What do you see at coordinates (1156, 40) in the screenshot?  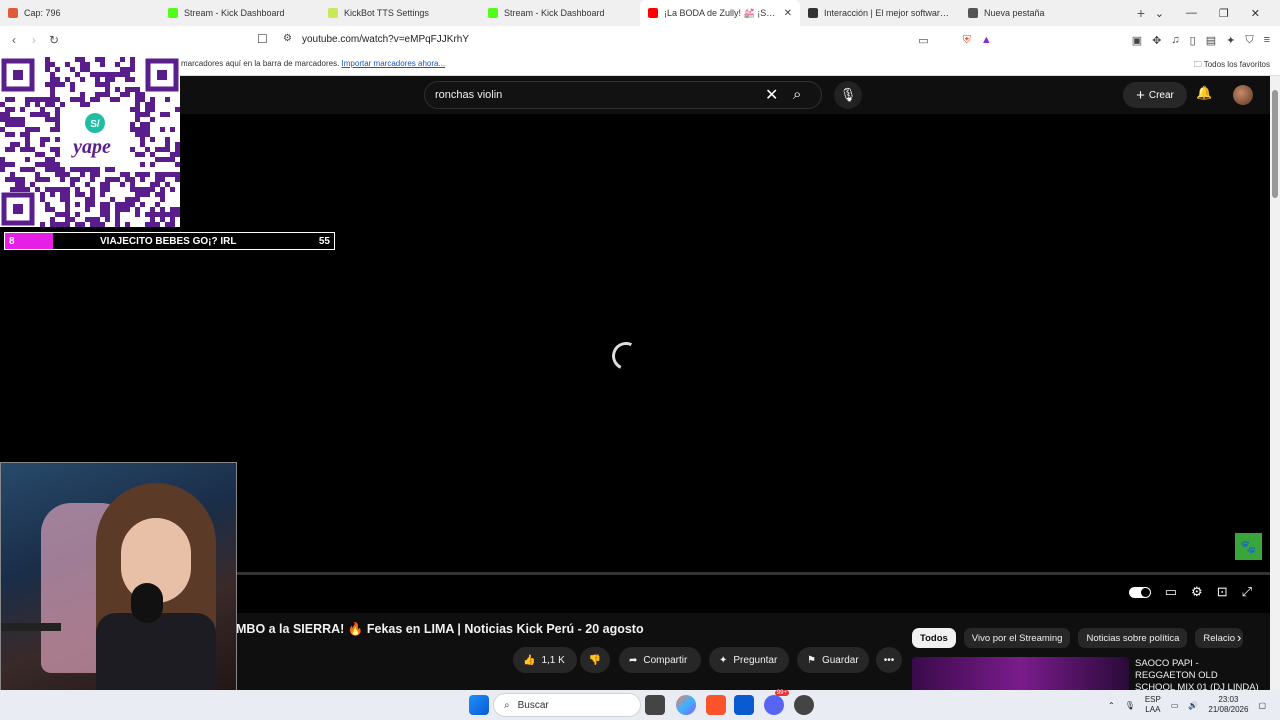 I see `puzzle-icon: ✥` at bounding box center [1156, 40].